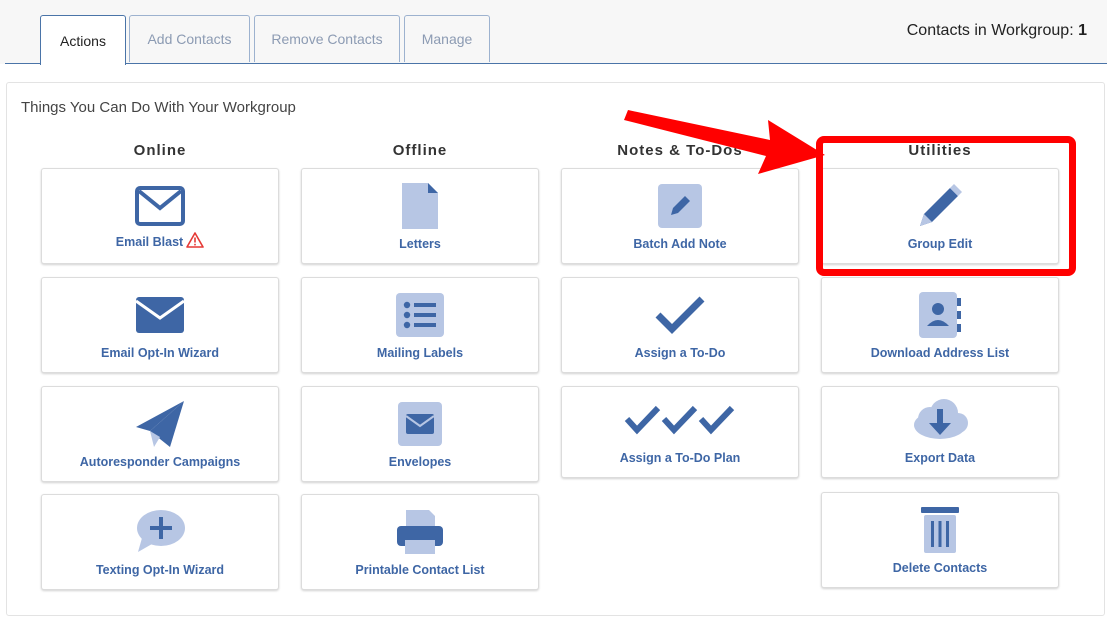  What do you see at coordinates (556, 63) in the screenshot?
I see `tab-underline` at bounding box center [556, 63].